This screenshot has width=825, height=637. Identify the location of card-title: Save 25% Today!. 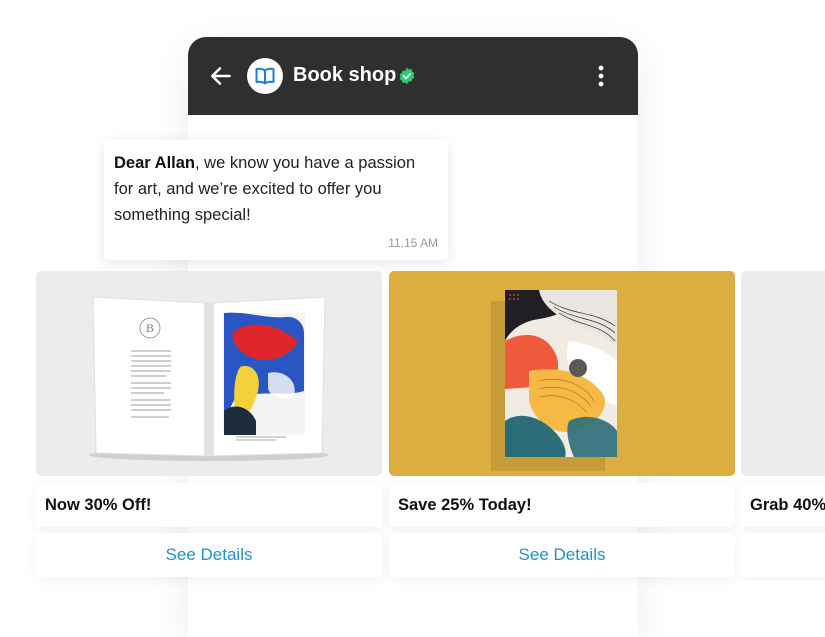
(562, 505).